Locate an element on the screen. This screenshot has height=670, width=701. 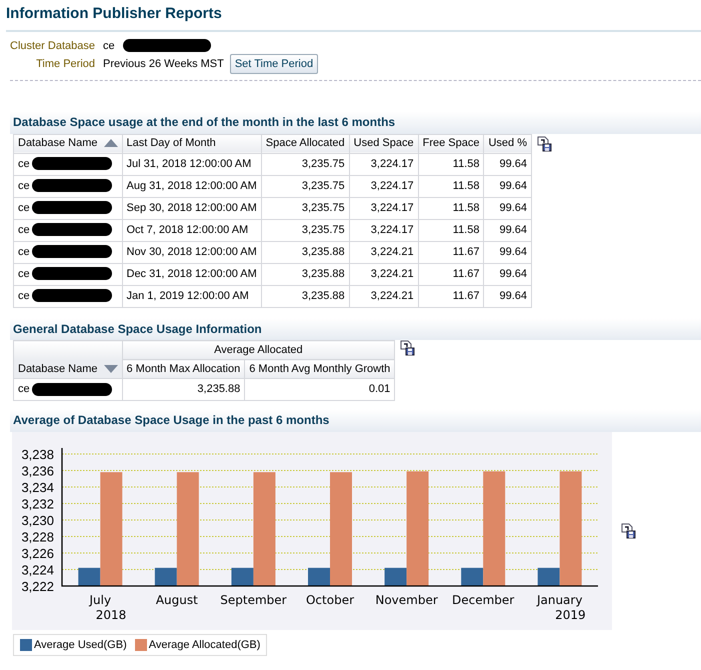
table-cell: 0.01 is located at coordinates (319, 389).